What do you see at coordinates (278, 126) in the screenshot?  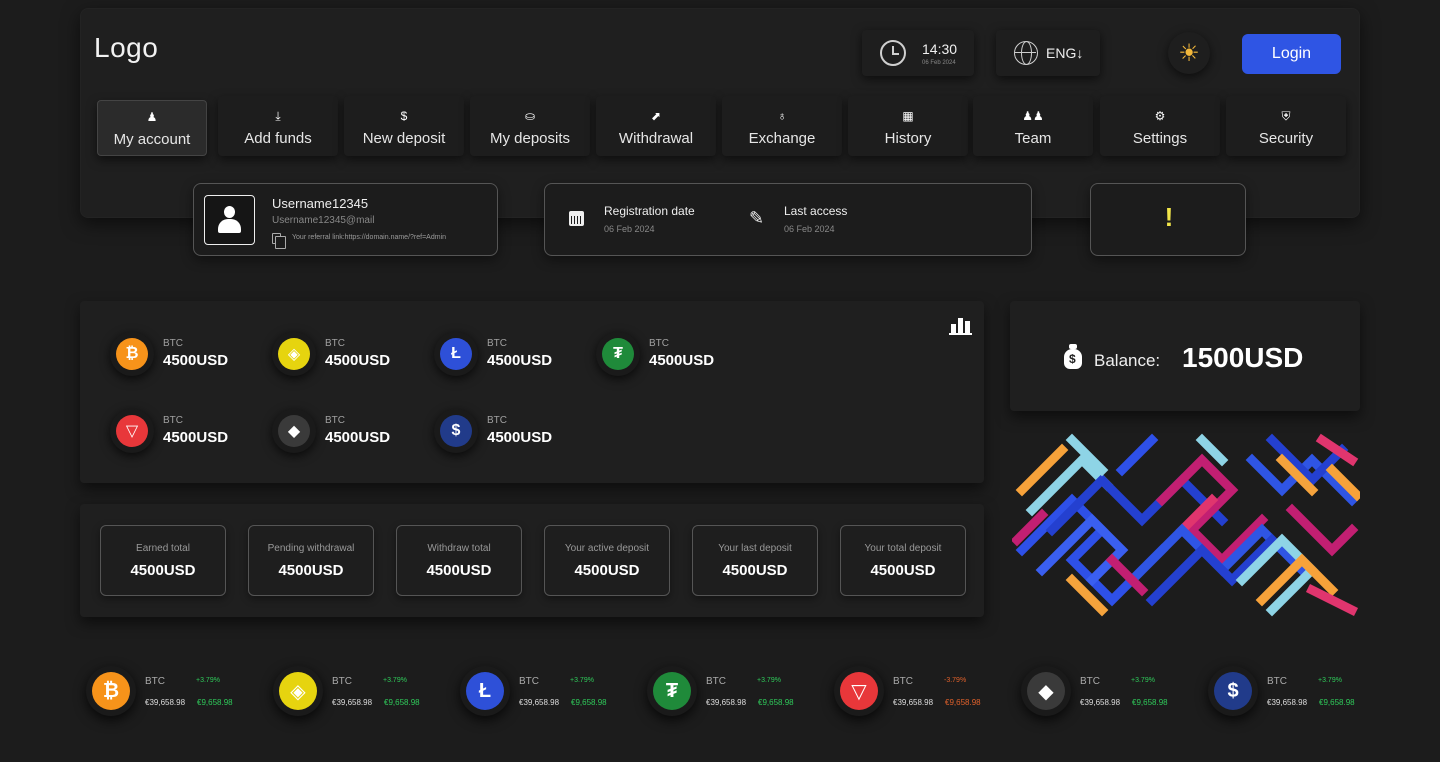 I see `nav-item-add-funds: ⤓ Add funds` at bounding box center [278, 126].